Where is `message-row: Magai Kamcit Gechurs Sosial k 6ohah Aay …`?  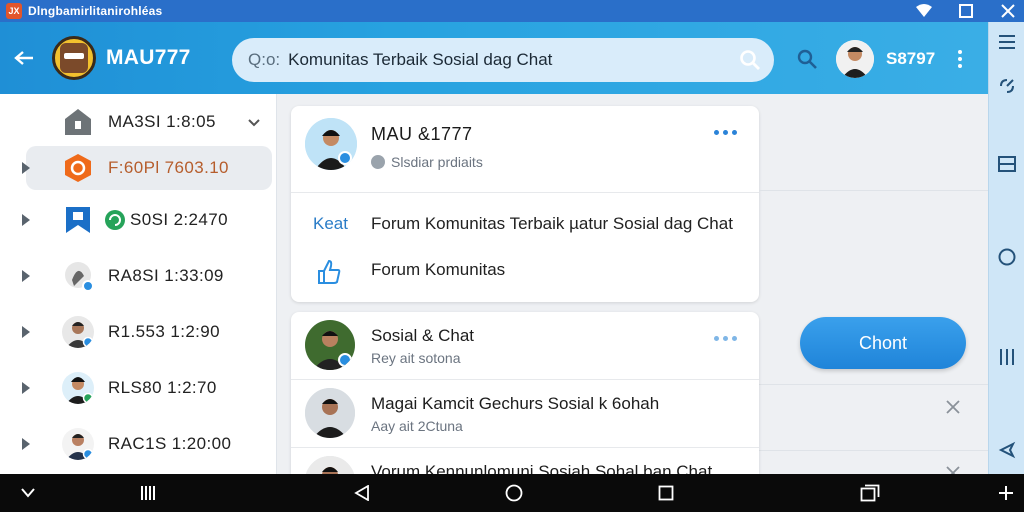
message-row: Magai Kamcit Gechurs Sosial k 6ohah Aay … is located at coordinates (525, 414).